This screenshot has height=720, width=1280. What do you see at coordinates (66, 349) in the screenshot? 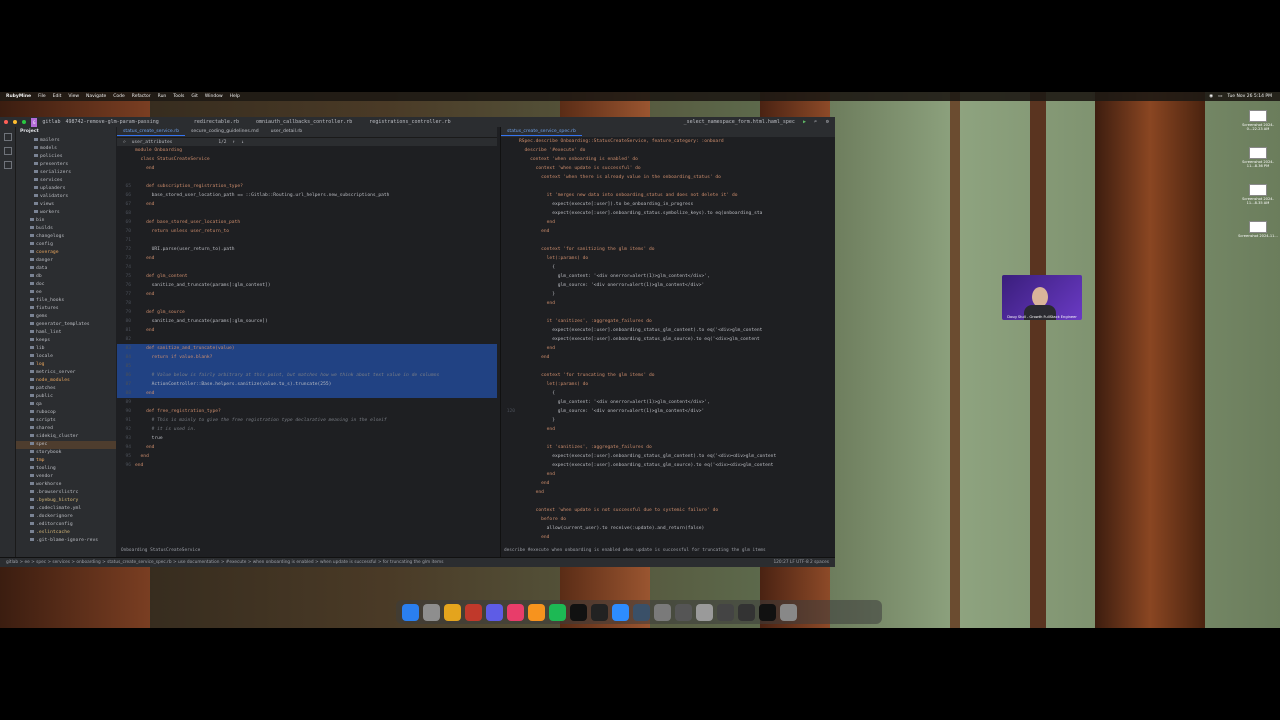
I see `project-tree-item: lib` at bounding box center [66, 349].